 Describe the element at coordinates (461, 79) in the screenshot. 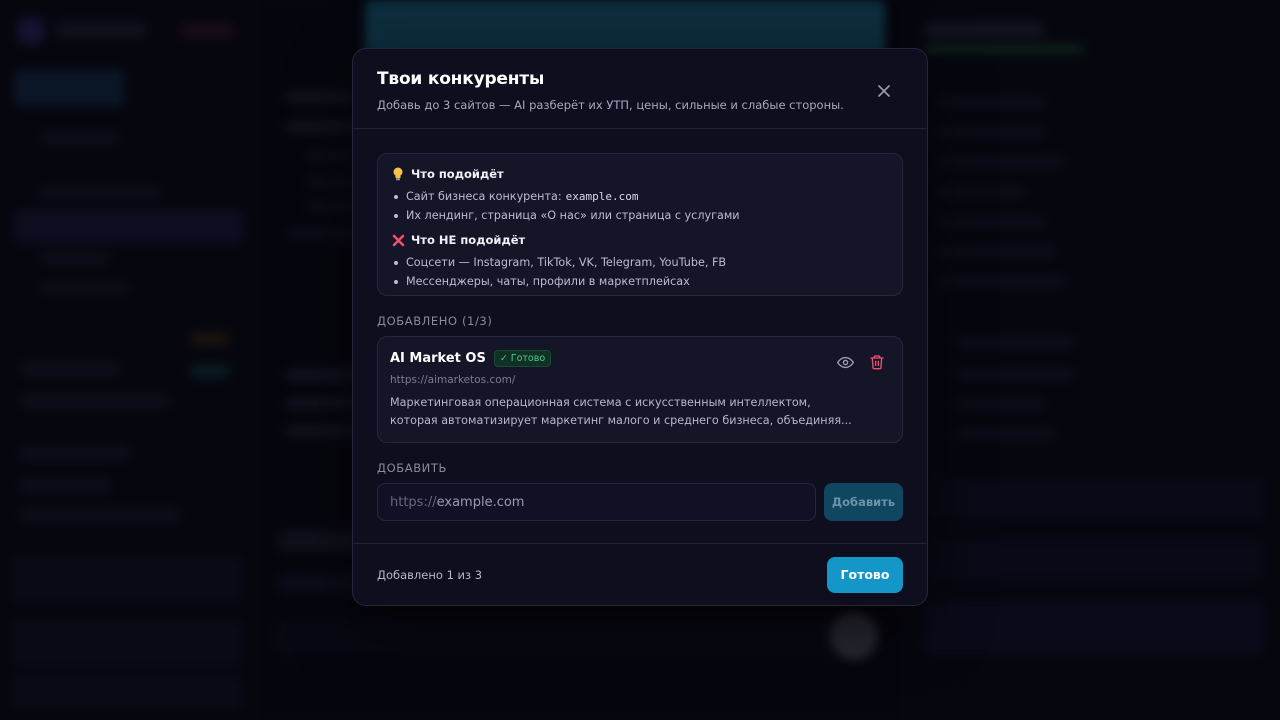

I see `modal-title: Твои конкуренты` at that location.